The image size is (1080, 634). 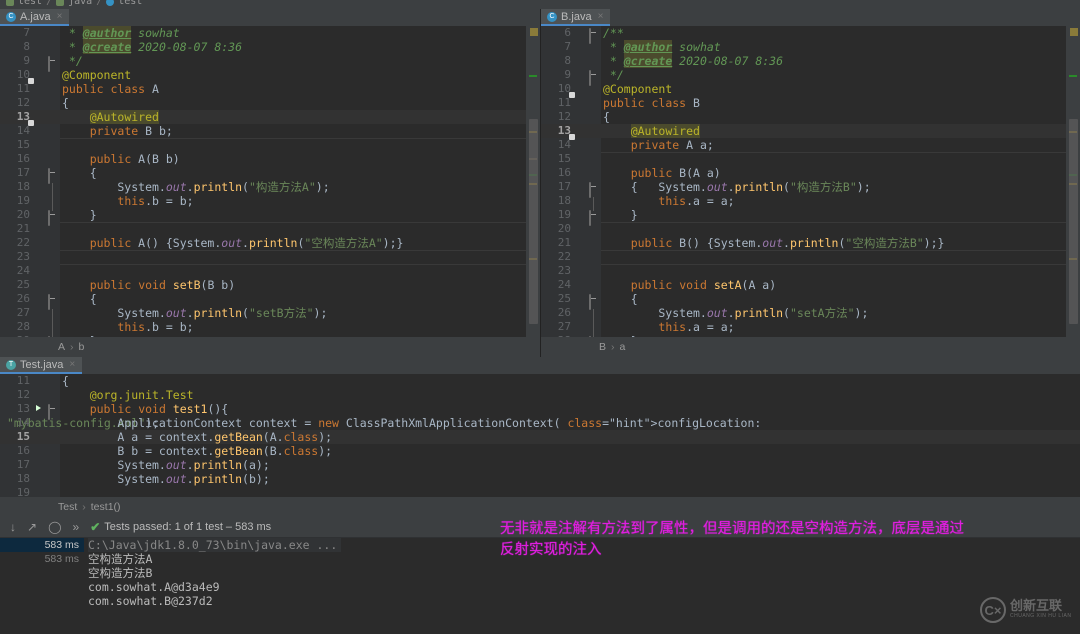 What do you see at coordinates (1073, 221) in the screenshot?
I see `scrollbar-thumb-right` at bounding box center [1073, 221].